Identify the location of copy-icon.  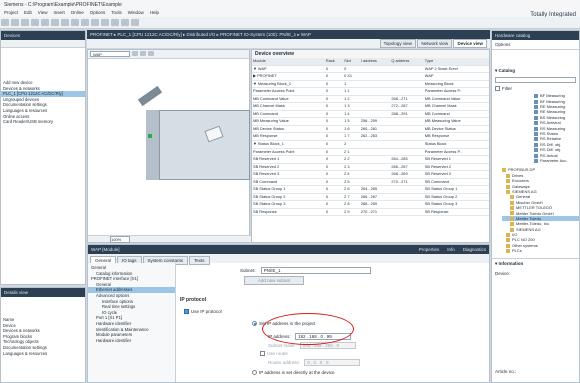
(55, 22).